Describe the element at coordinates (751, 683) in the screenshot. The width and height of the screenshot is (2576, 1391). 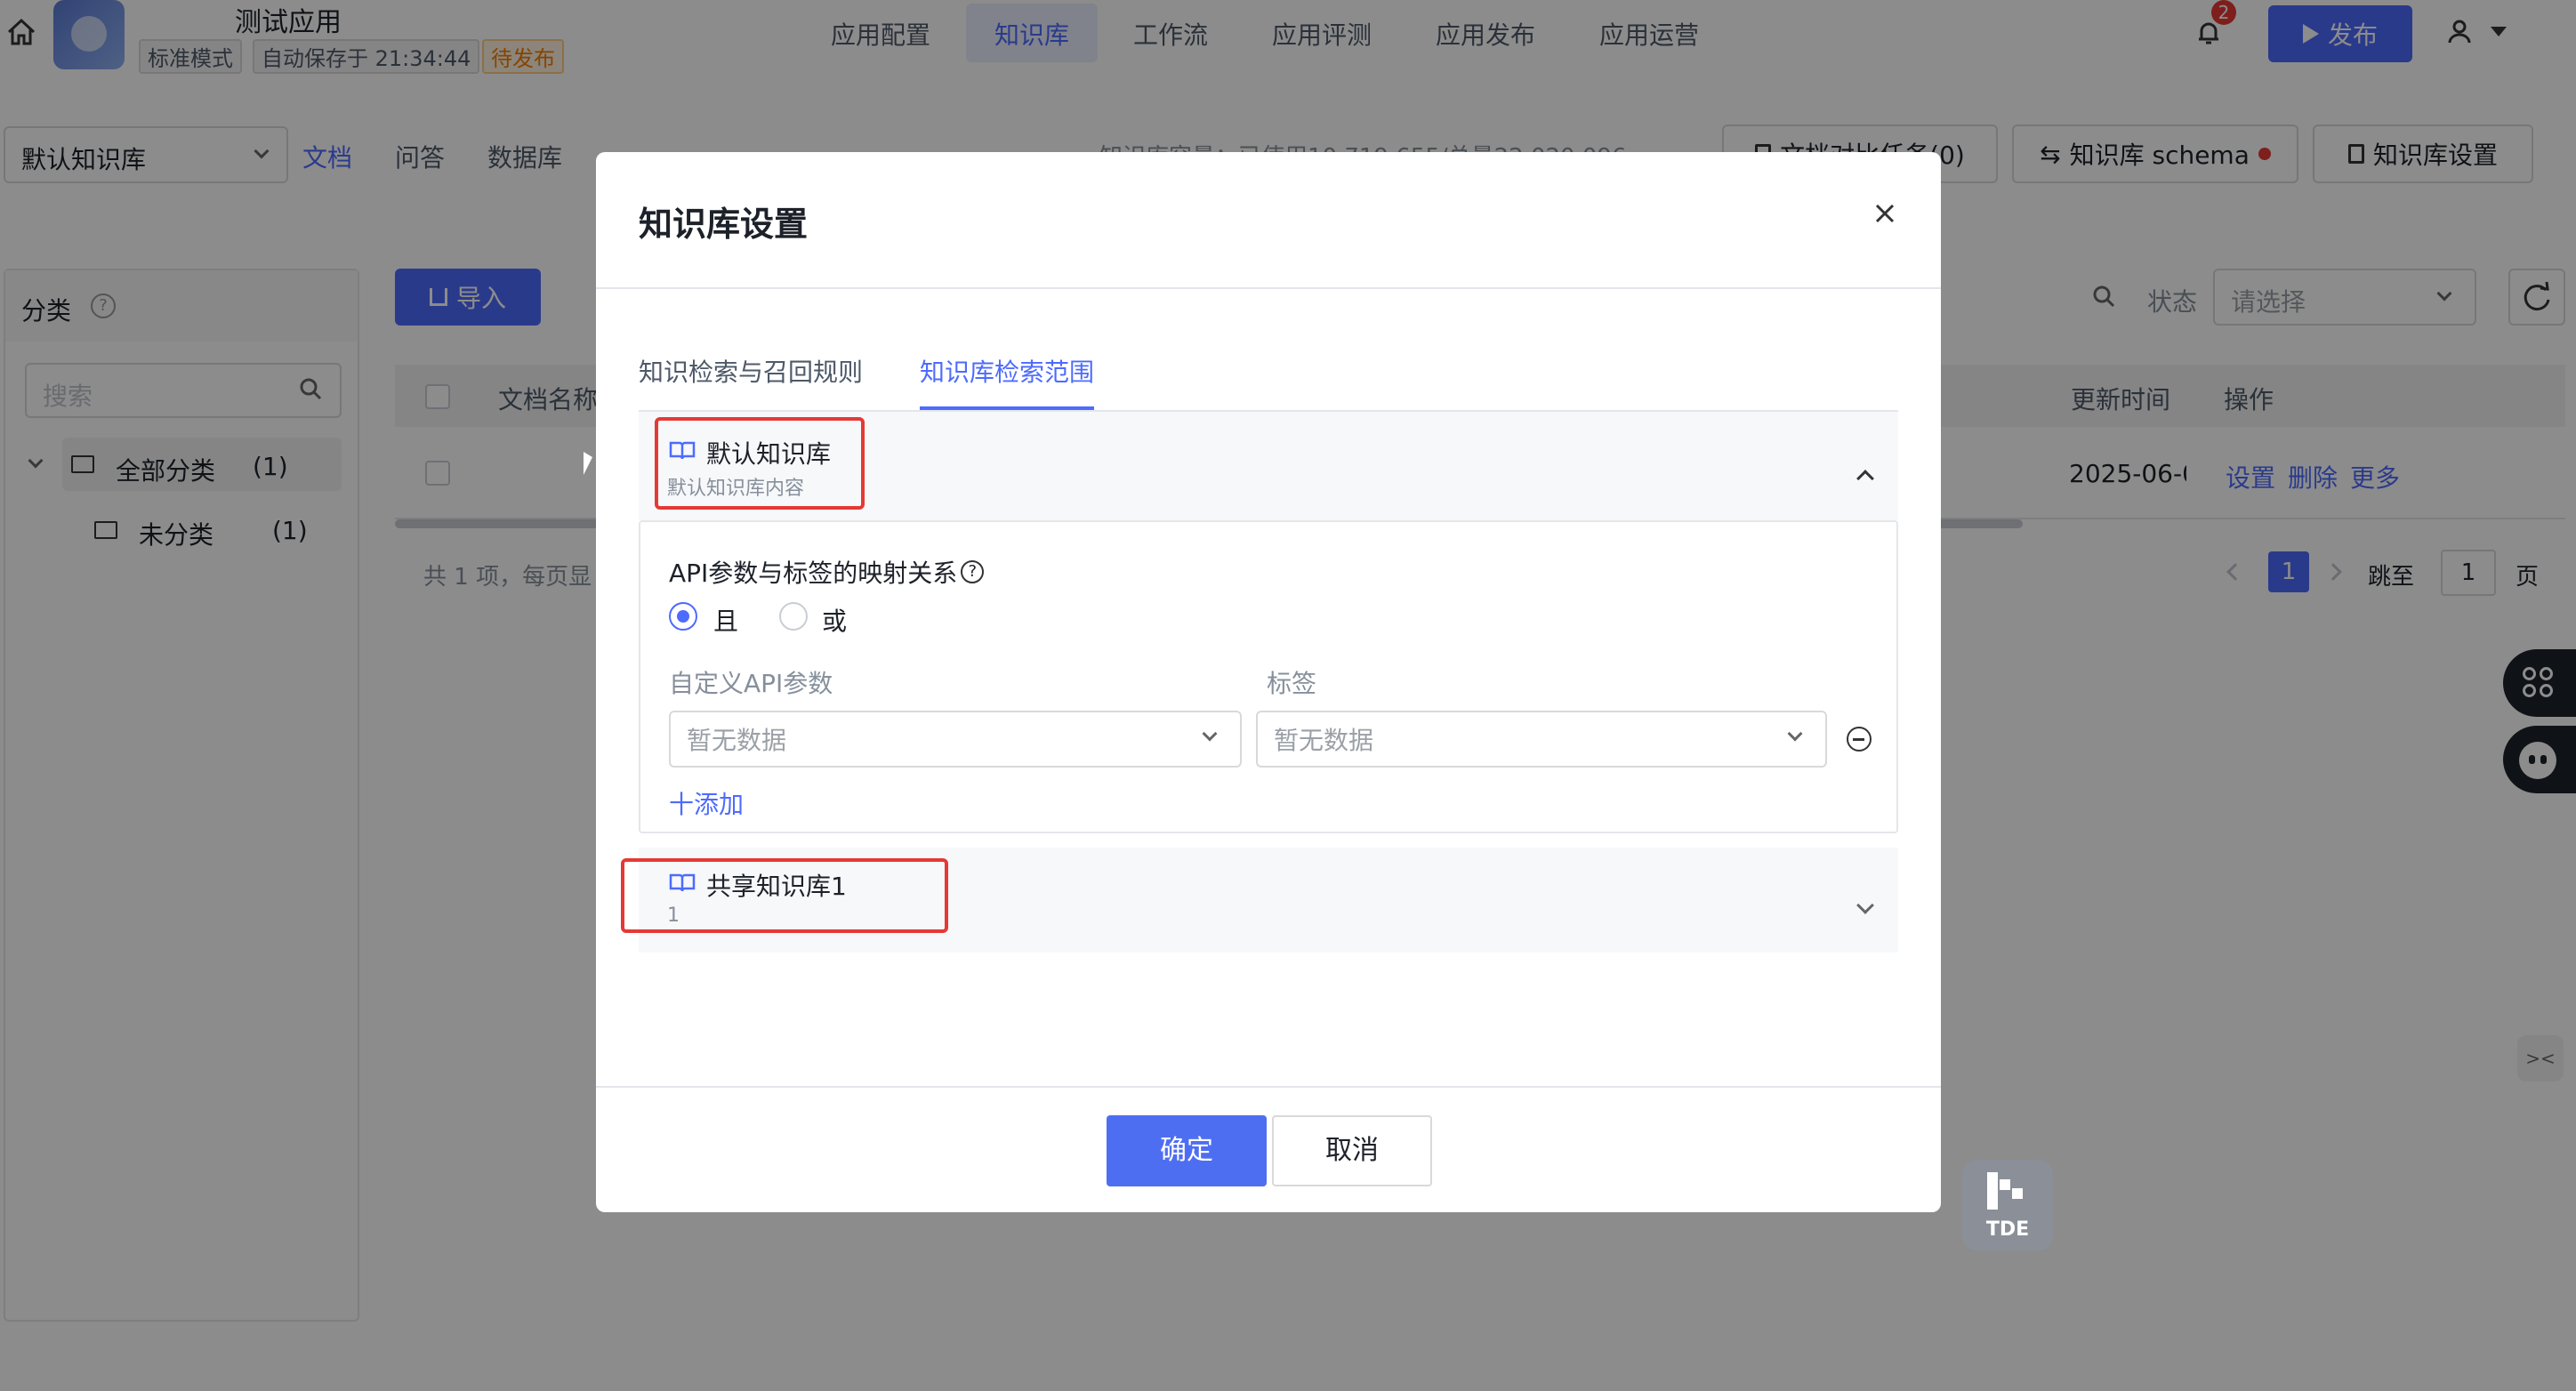
I see `param-column-label: 自定义API参数` at that location.